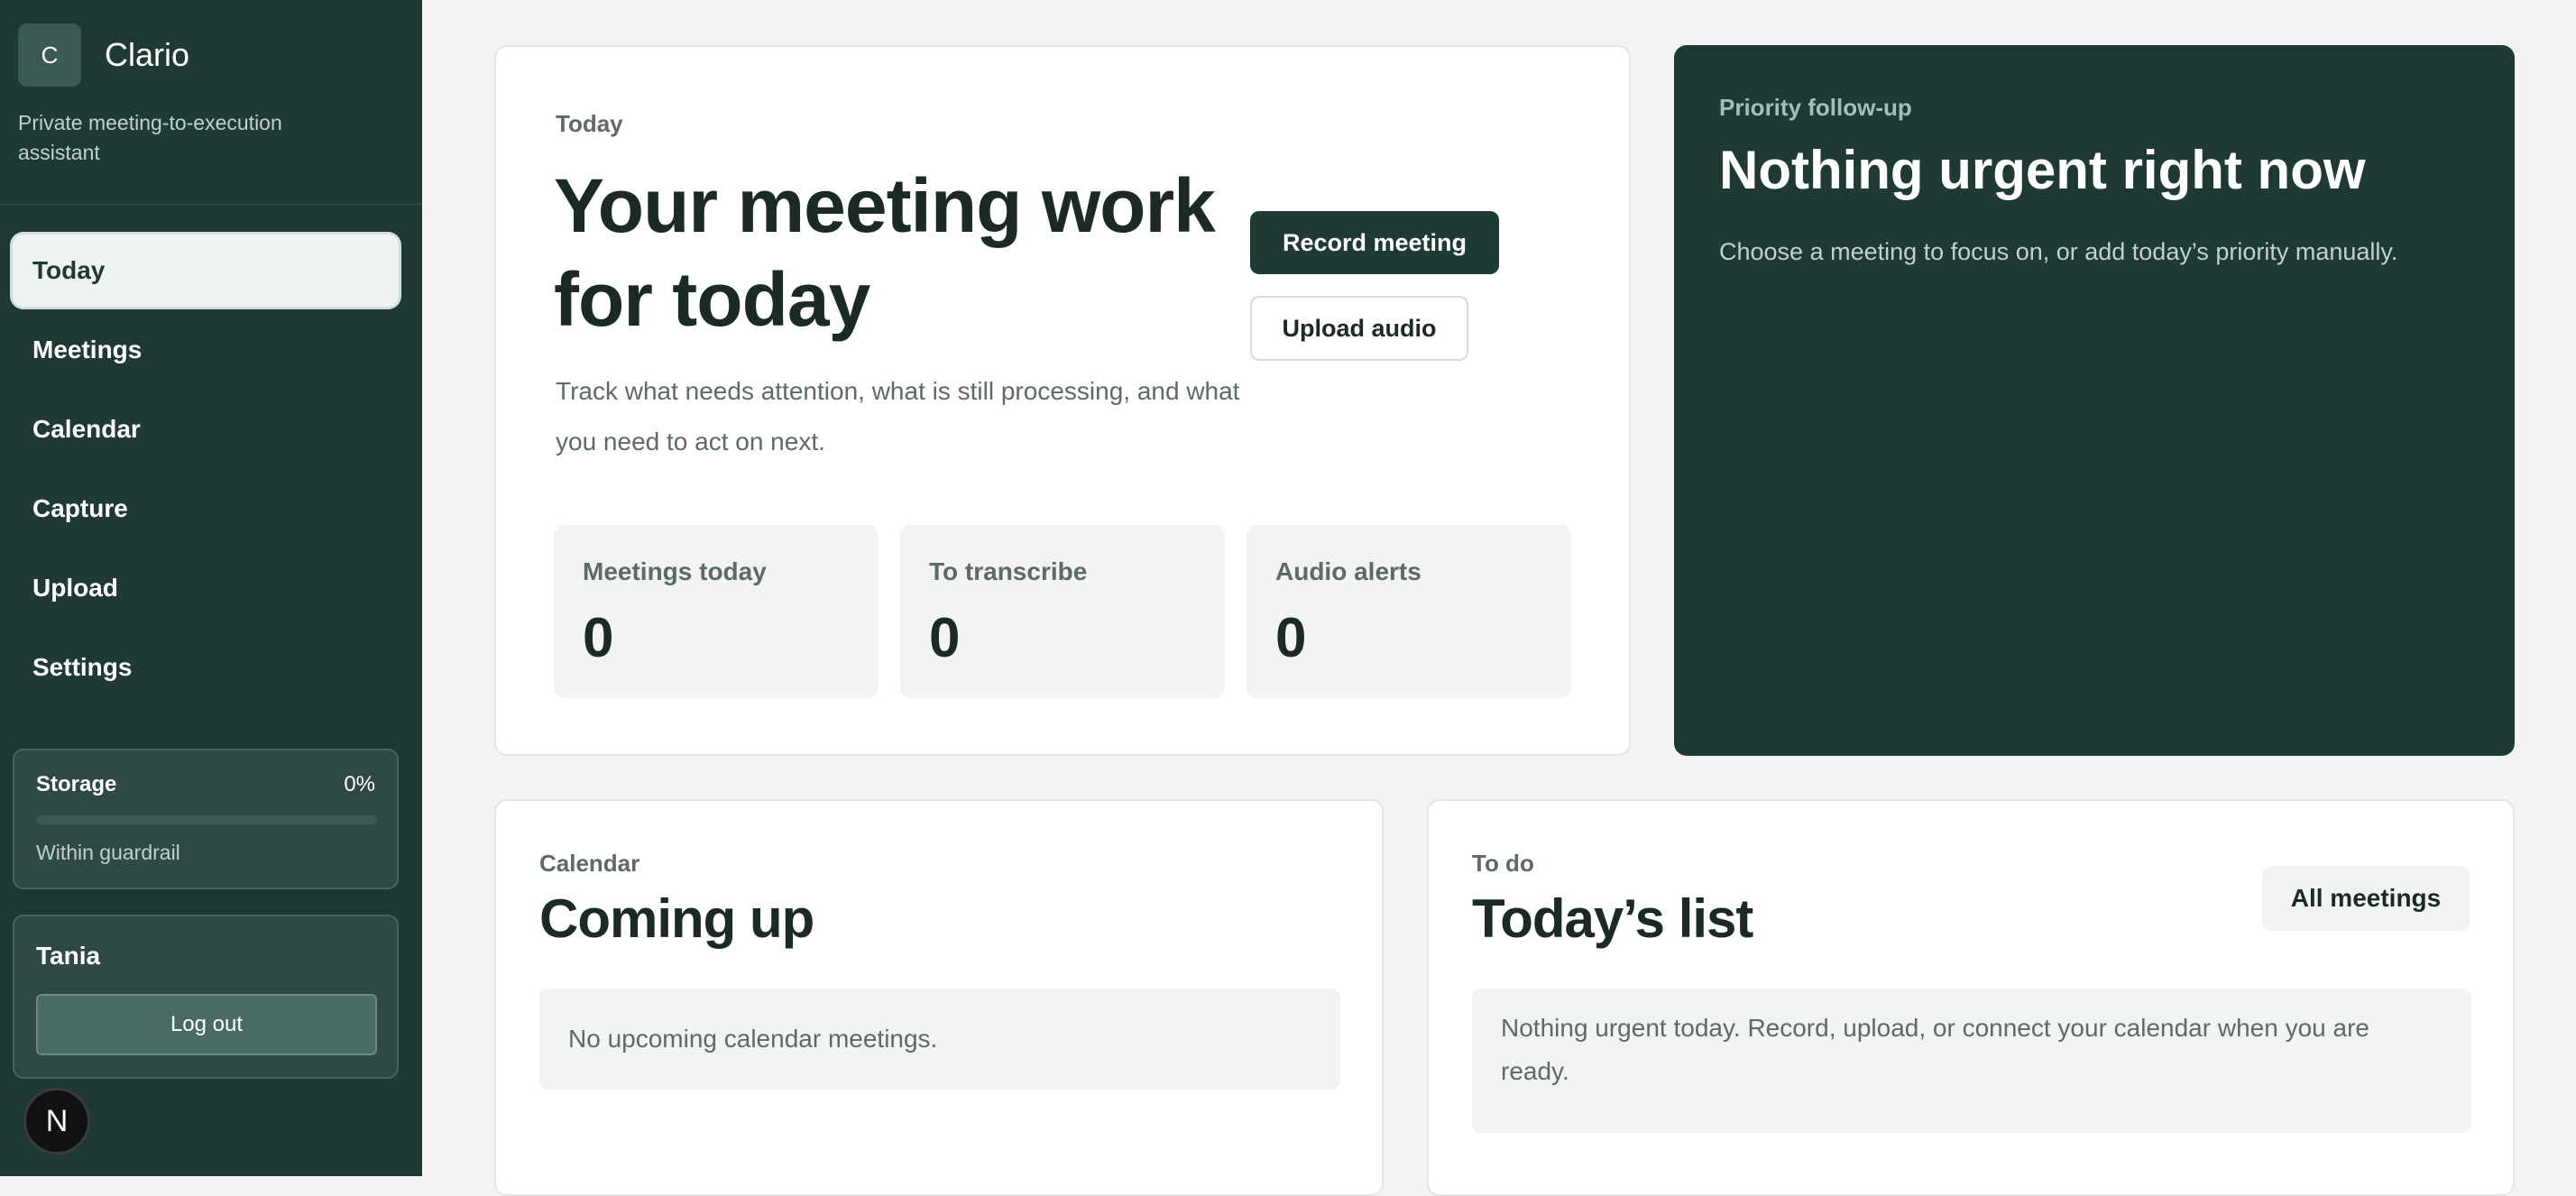  I want to click on priority-eyebrow: Priority follow-up, so click(1816, 107).